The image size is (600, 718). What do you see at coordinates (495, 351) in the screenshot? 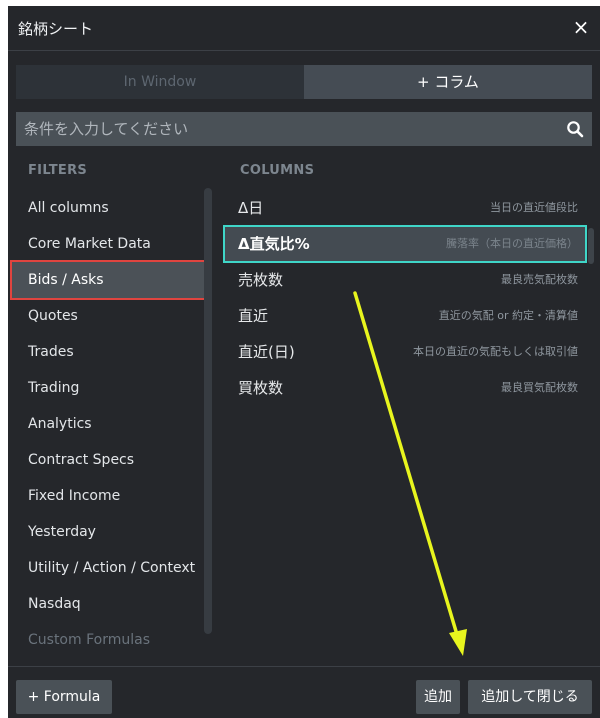
I see `column-description: 本日の直近の気配もしくは取引値` at bounding box center [495, 351].